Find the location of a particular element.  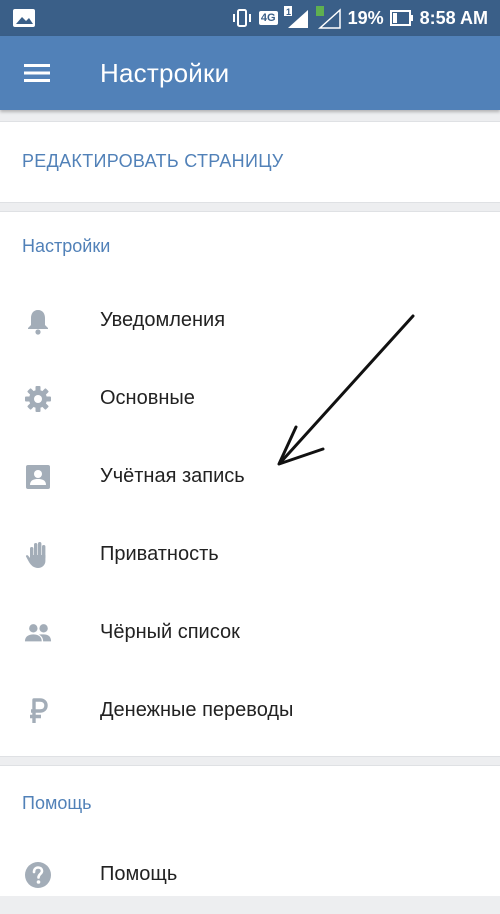

network-type-badge: 4G is located at coordinates (268, 18).